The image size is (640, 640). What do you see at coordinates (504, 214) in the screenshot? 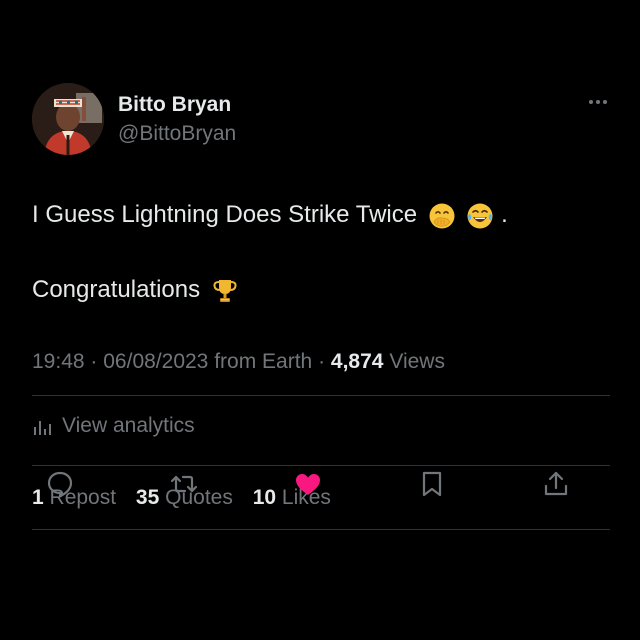
I see `tweet-text-suffix: .` at bounding box center [504, 214].